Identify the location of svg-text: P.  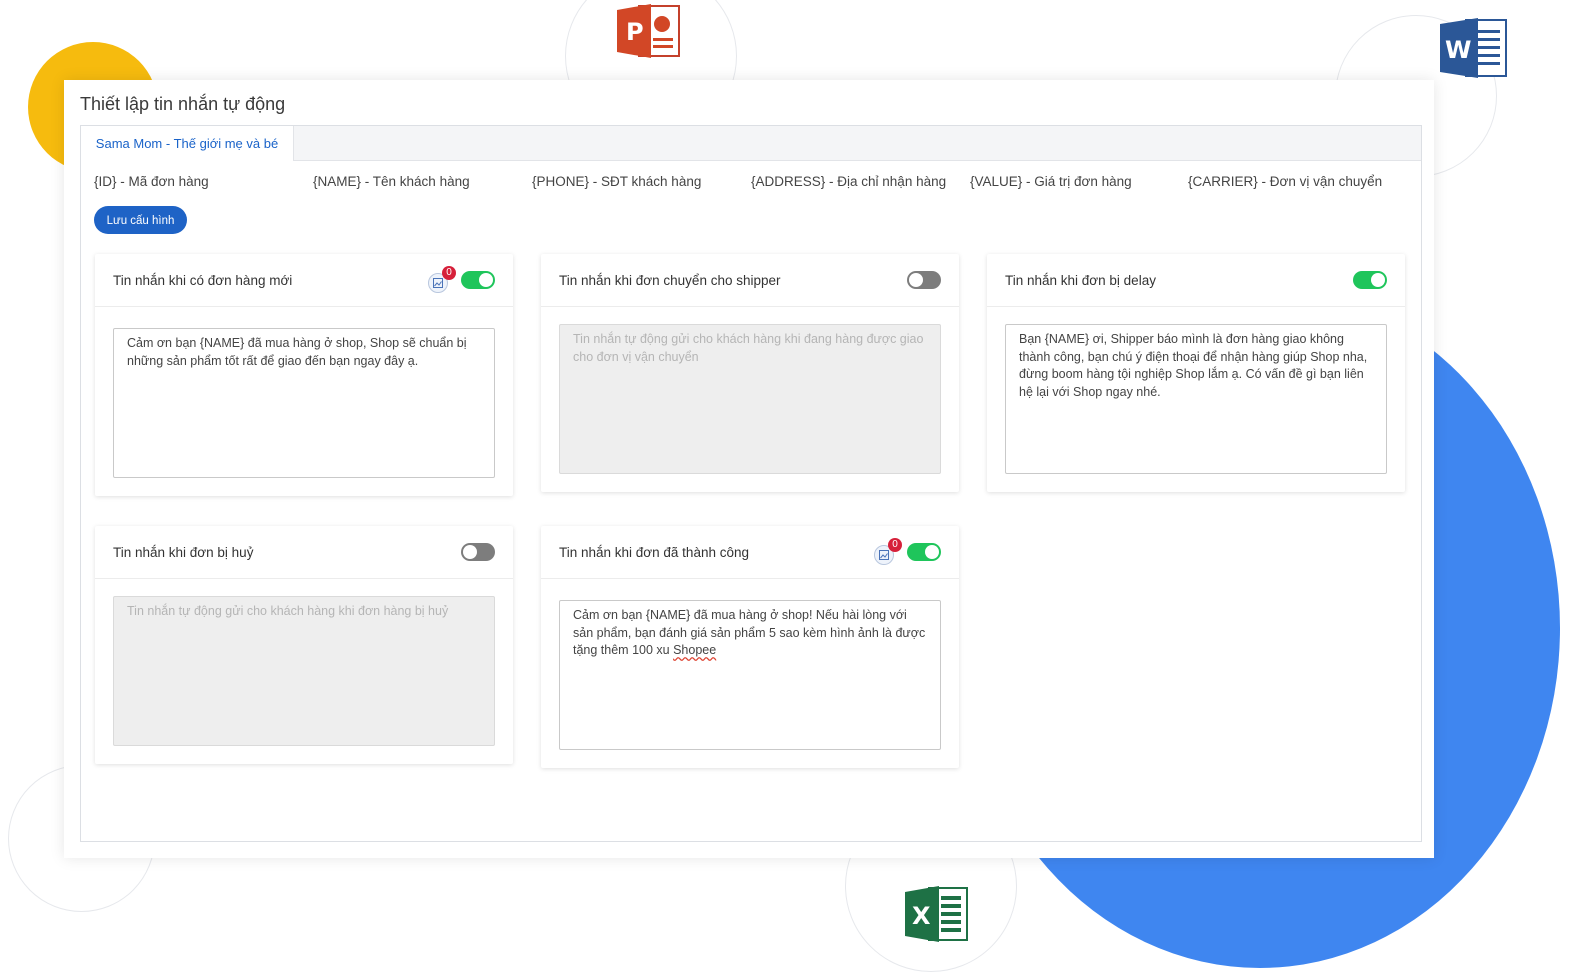
(635, 32).